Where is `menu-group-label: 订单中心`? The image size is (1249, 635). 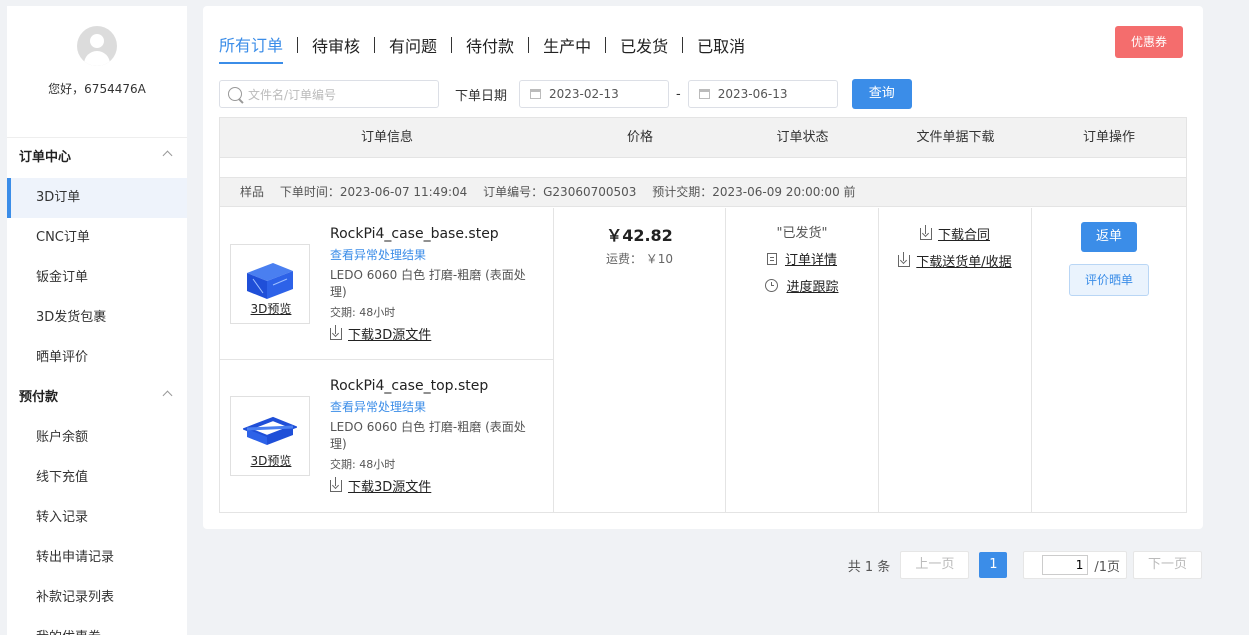
menu-group-label: 订单中心 is located at coordinates (45, 157).